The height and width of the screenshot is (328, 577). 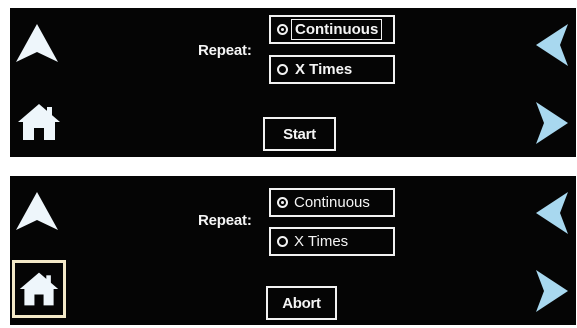 What do you see at coordinates (299, 134) in the screenshot?
I see `start-button: Start` at bounding box center [299, 134].